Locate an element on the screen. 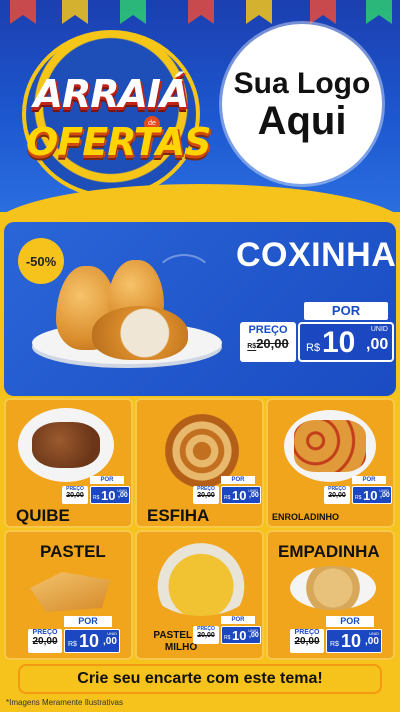  product-card-quibe: QUIBE PREÇO 20,00 POR R$ 10 ,00 UNID is located at coordinates (68, 463).